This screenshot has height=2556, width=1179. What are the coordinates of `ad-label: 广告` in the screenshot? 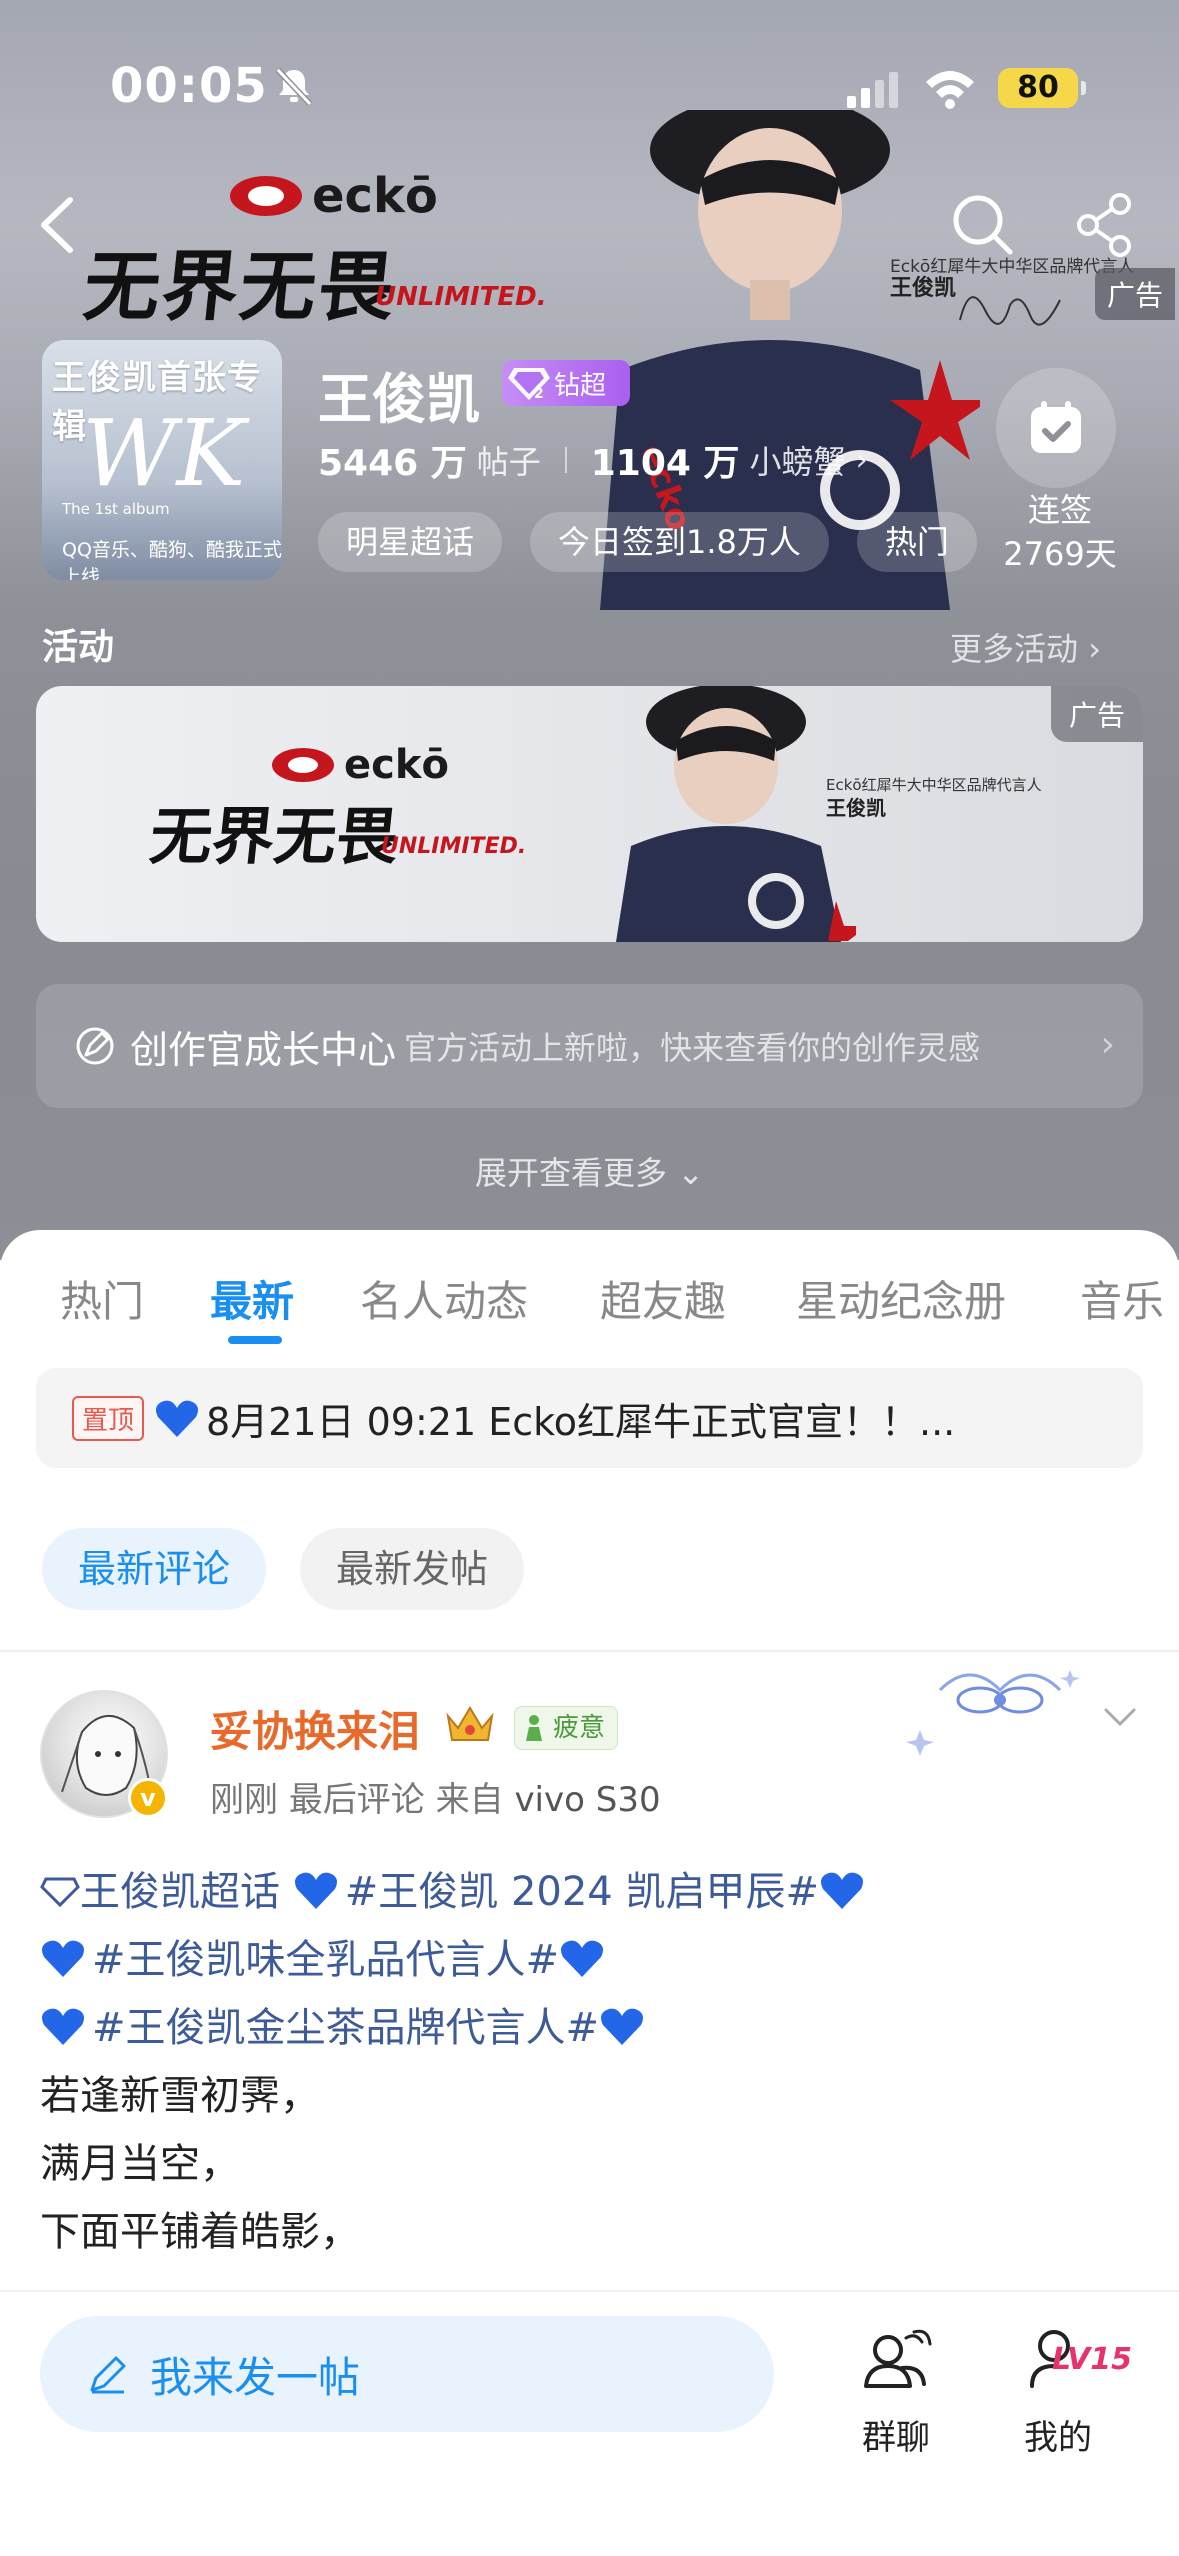 It's located at (1135, 294).